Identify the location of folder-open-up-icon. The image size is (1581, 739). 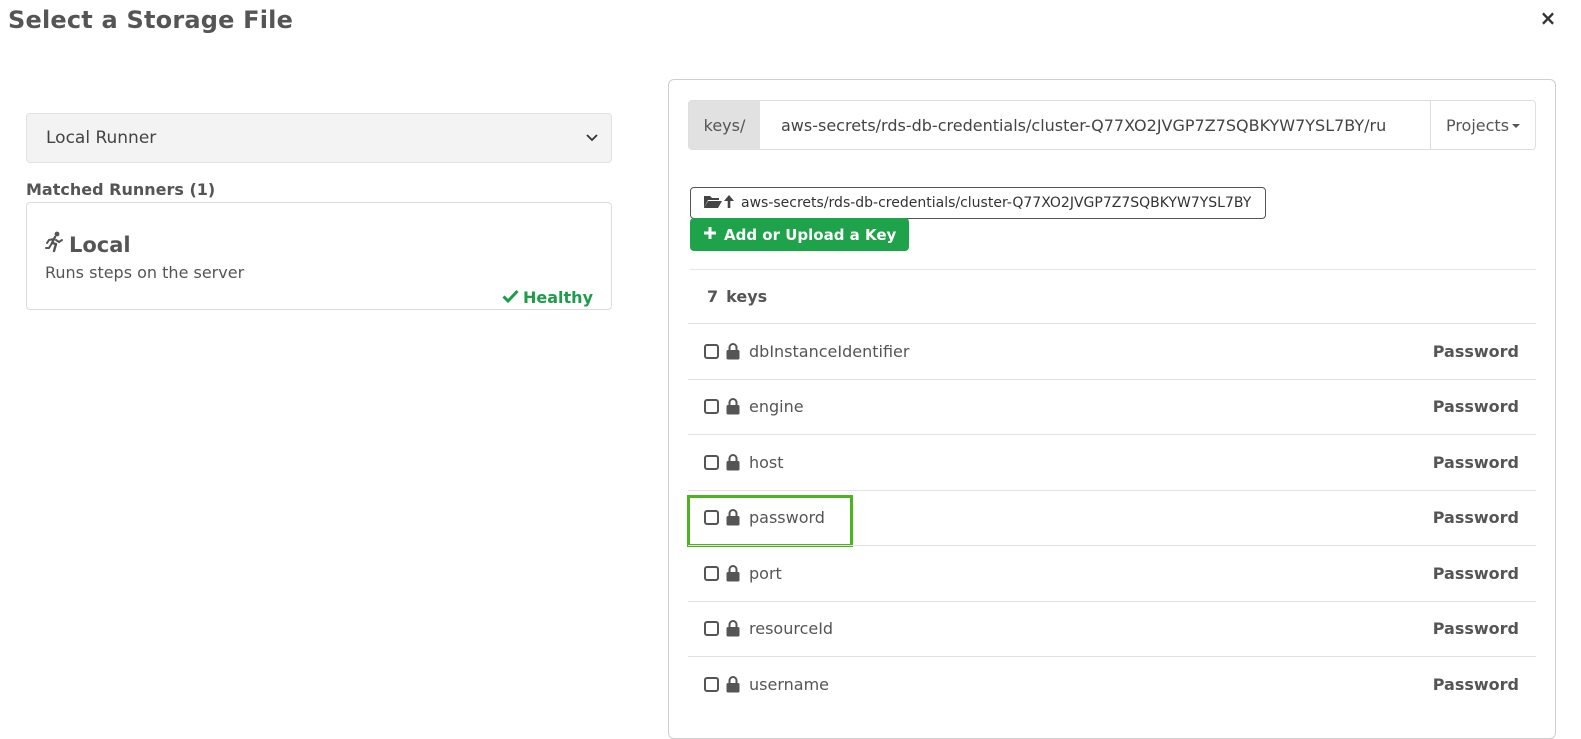
(719, 203).